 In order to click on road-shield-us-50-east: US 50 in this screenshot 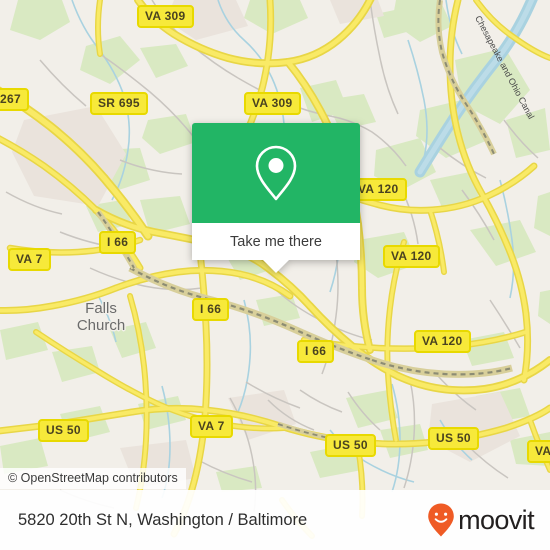, I will do `click(453, 438)`.